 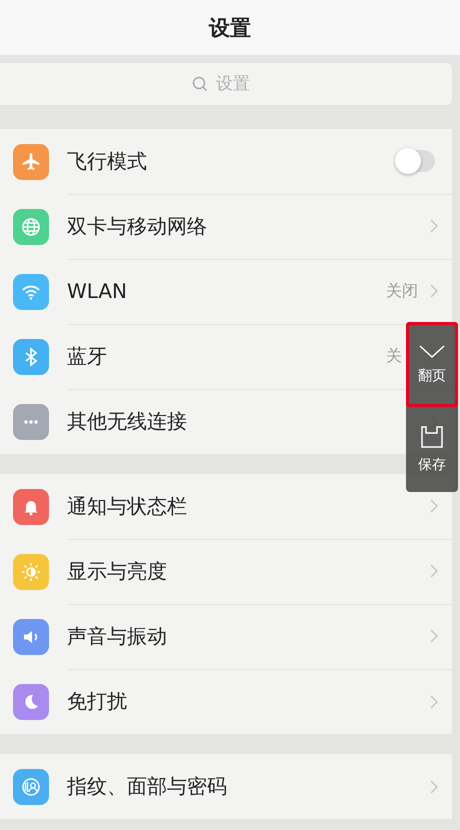 What do you see at coordinates (230, 28) in the screenshot?
I see `page-title: 设置` at bounding box center [230, 28].